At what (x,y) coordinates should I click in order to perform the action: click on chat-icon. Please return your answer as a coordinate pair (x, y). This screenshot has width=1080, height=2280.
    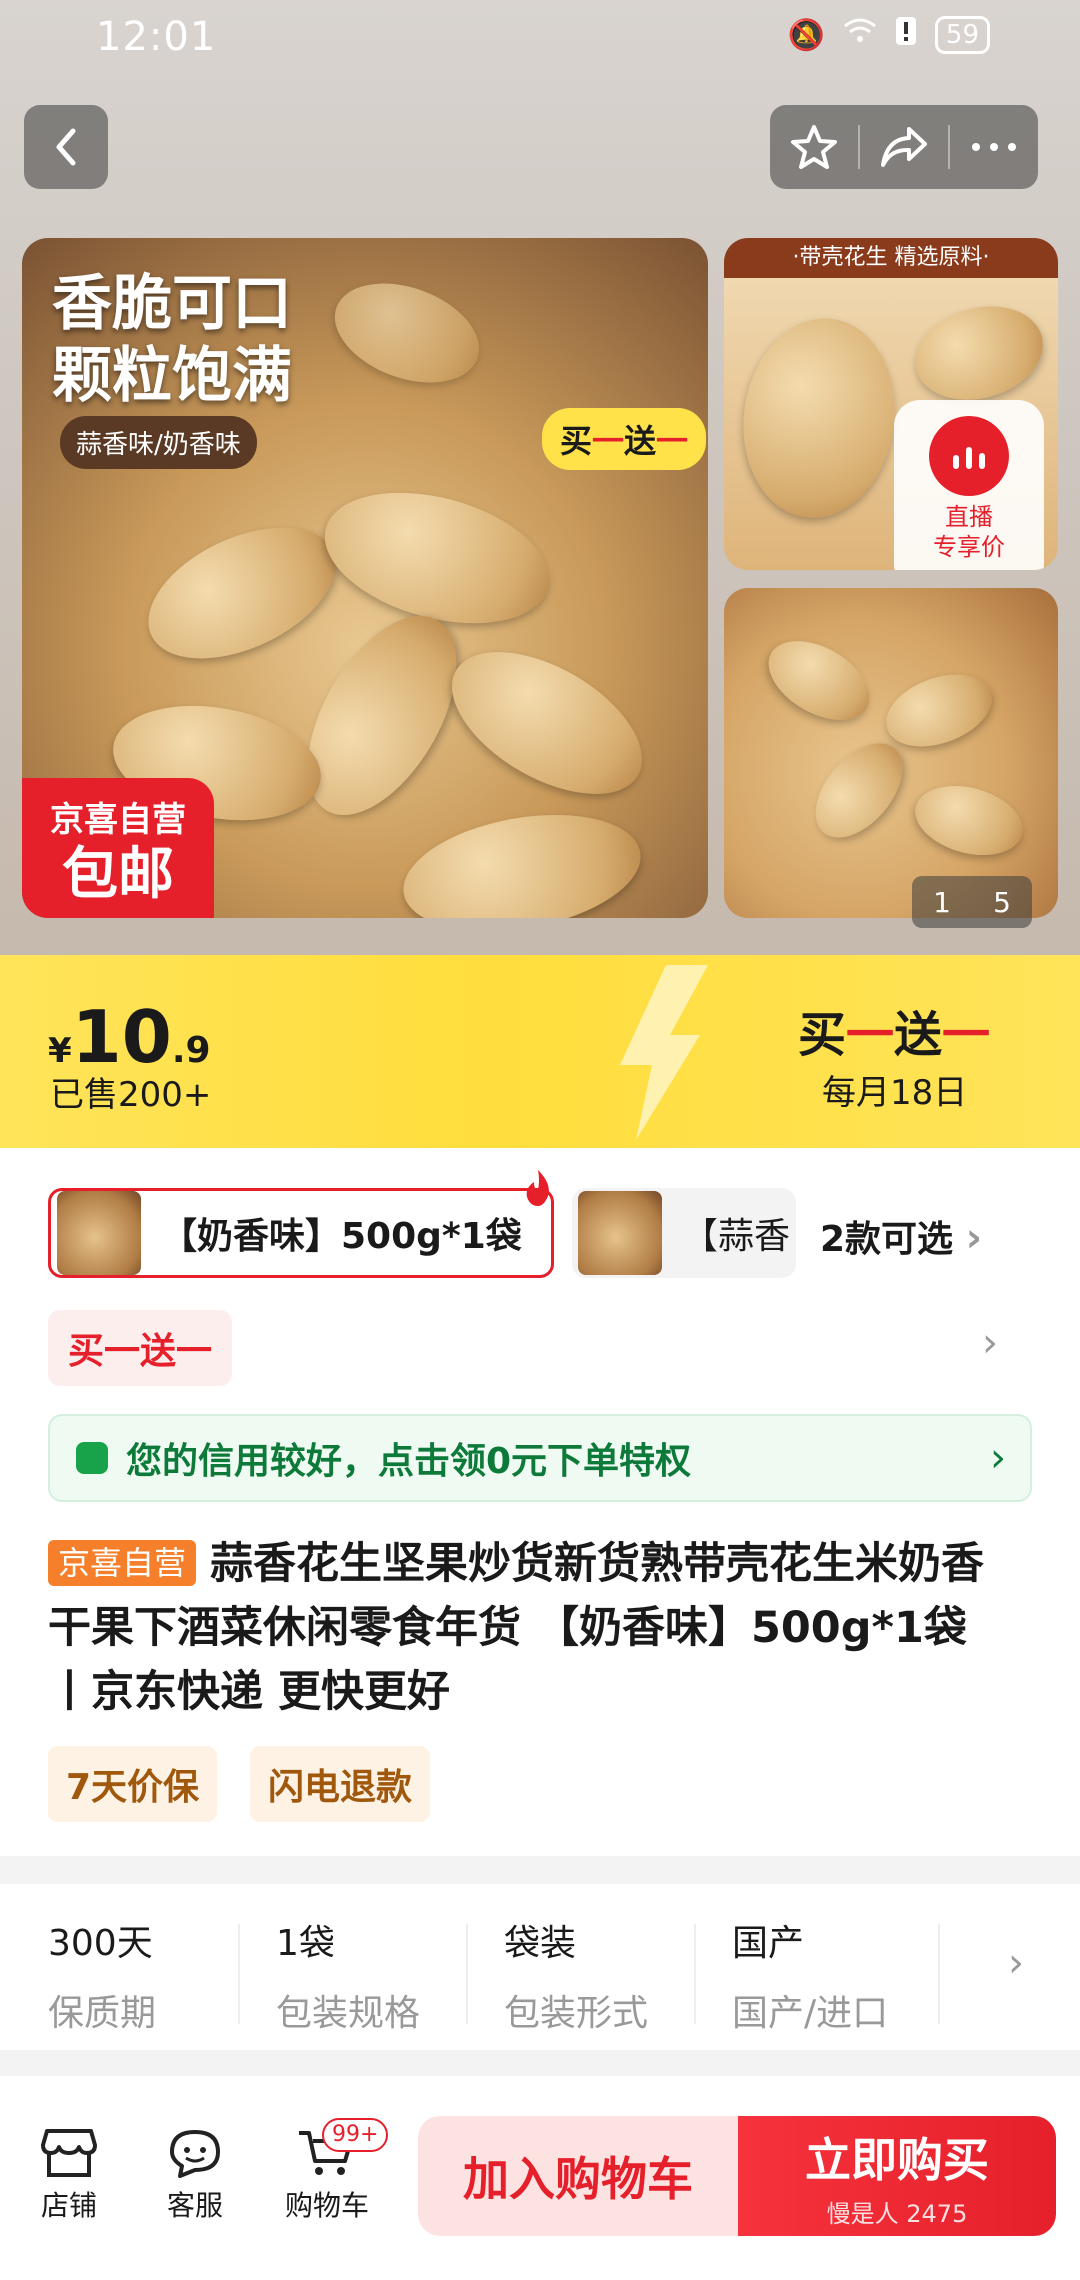
    Looking at the image, I should click on (195, 2154).